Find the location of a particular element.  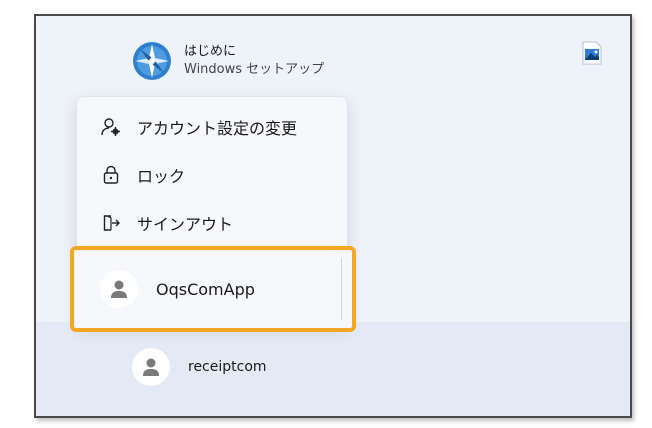

account-settings-icon is located at coordinates (111, 127).